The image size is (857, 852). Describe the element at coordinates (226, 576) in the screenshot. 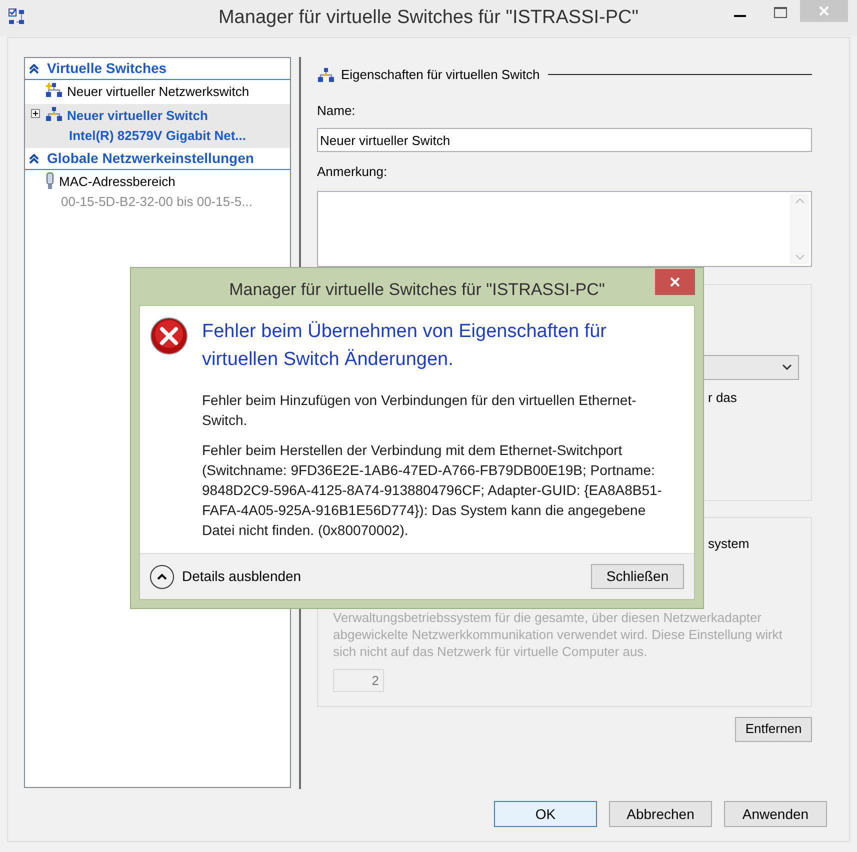

I see `details-toggle: Details ausblenden` at that location.